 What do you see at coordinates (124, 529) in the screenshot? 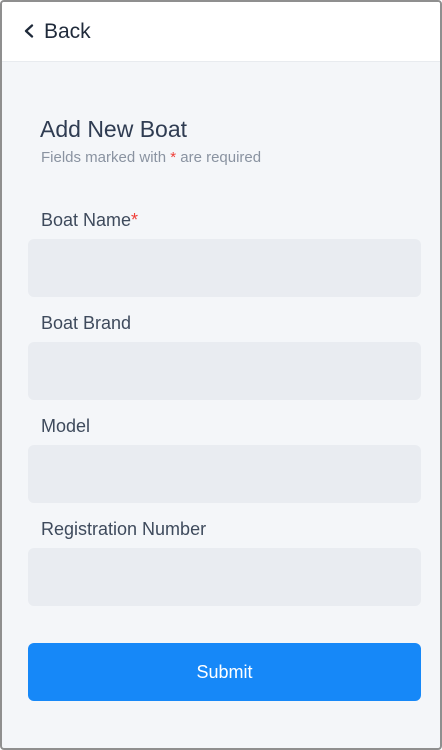
I see `registration-number-label: Registration Number` at bounding box center [124, 529].